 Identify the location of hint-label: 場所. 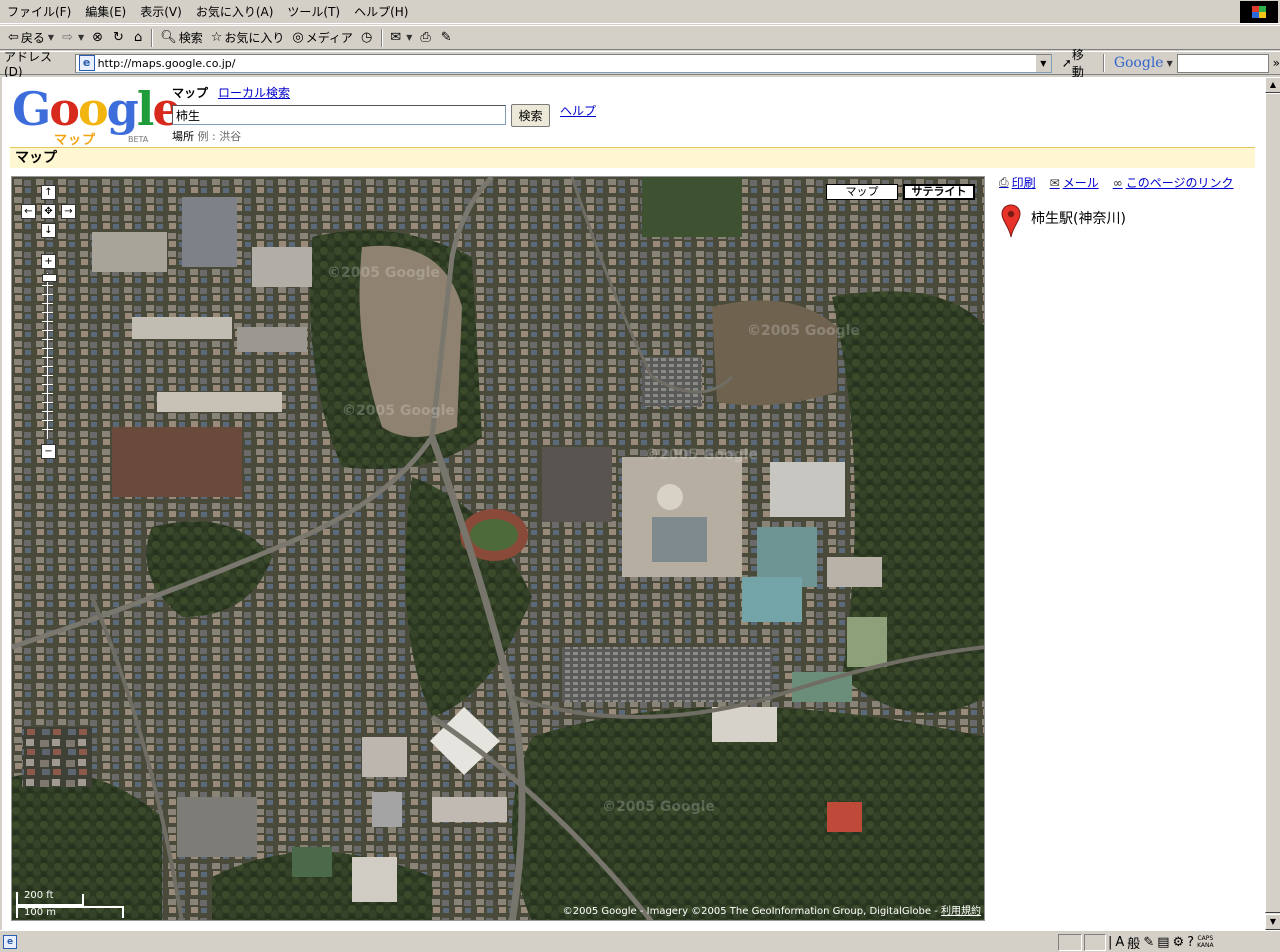
(183, 136).